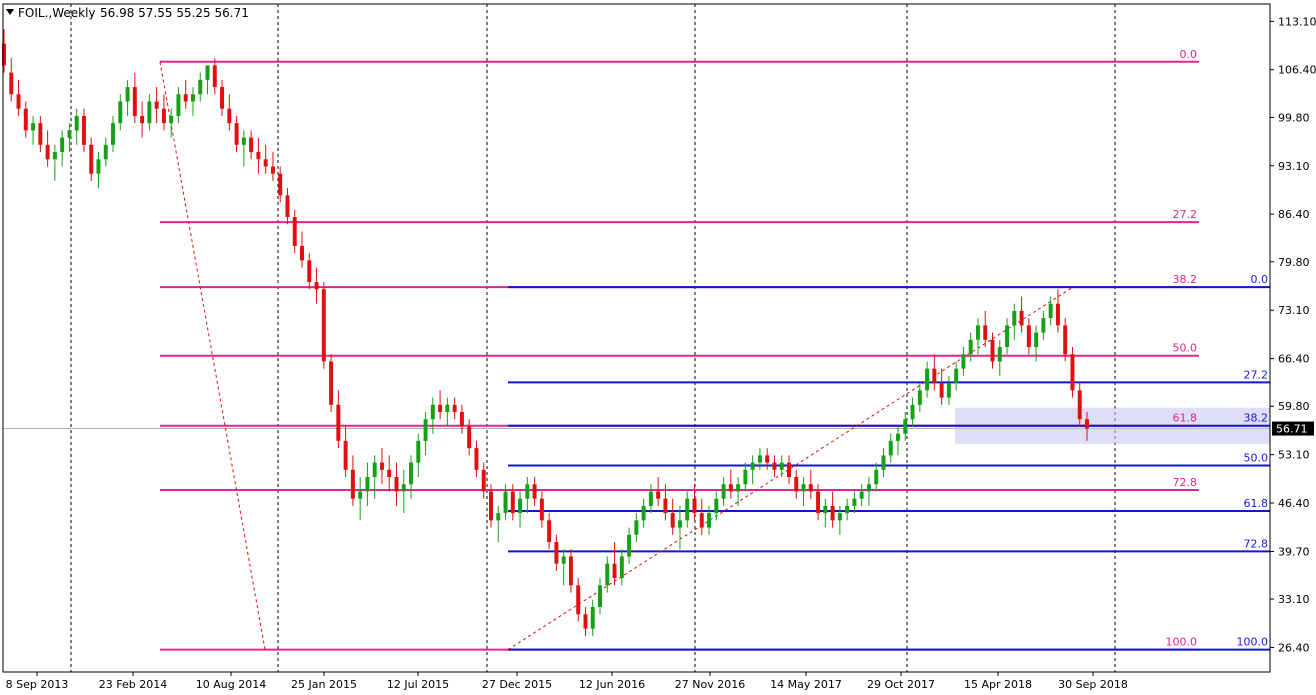 The image size is (1316, 695). I want to click on y-tick-label: 113.10, so click(1297, 21).